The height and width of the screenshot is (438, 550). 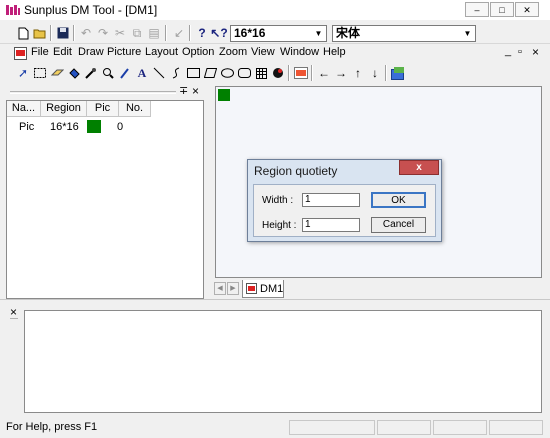 I want to click on draw-toolbar: ➚ A ← → ↑ ↓, so click(x=275, y=73).